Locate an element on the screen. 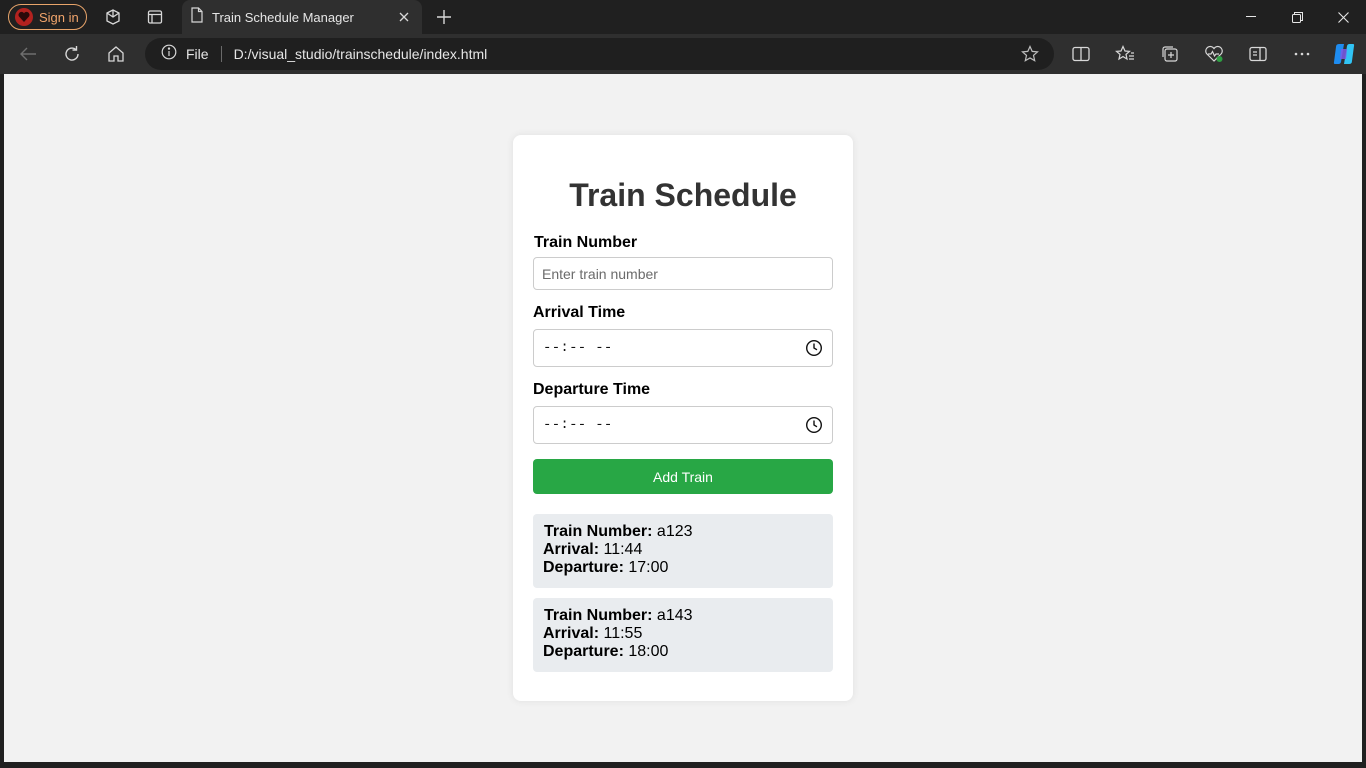  departure-time-value: --:-- -- is located at coordinates (578, 425).